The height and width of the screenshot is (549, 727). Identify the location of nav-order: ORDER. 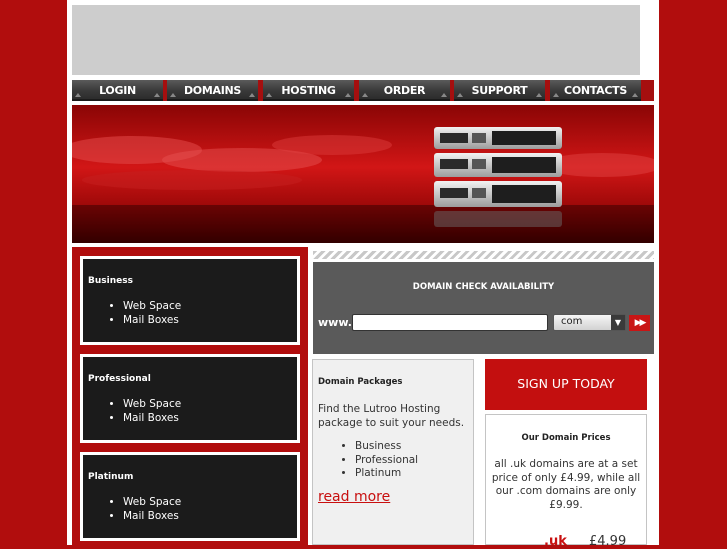
(404, 90).